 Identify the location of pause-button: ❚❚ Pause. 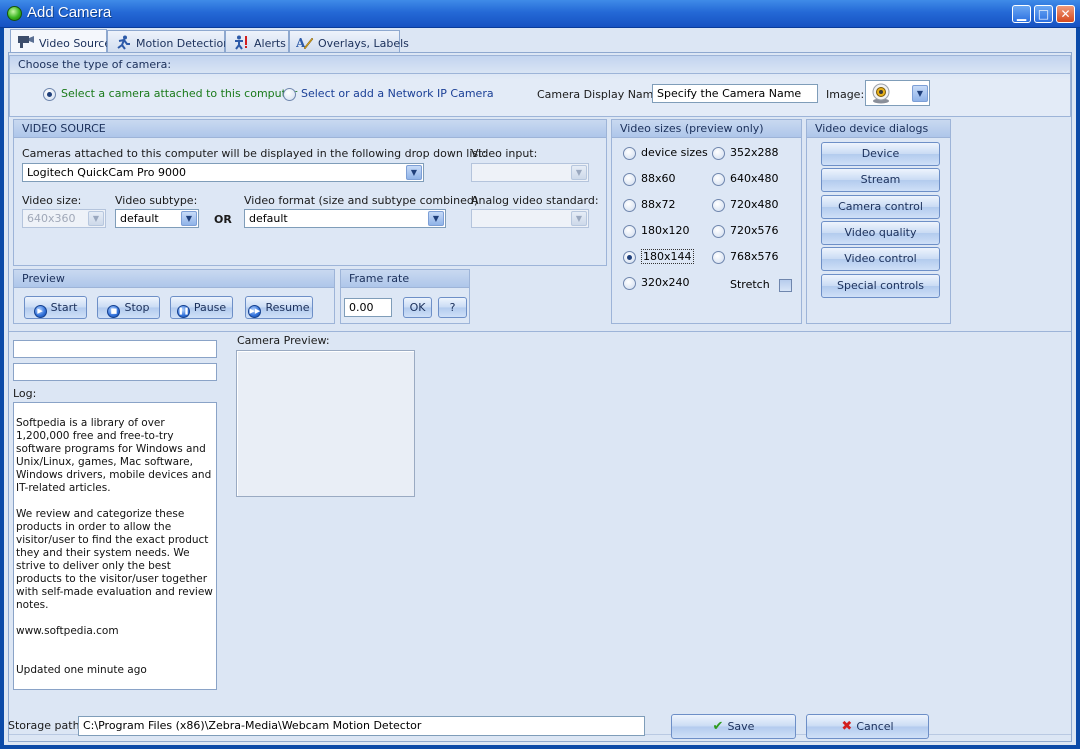
(201, 307).